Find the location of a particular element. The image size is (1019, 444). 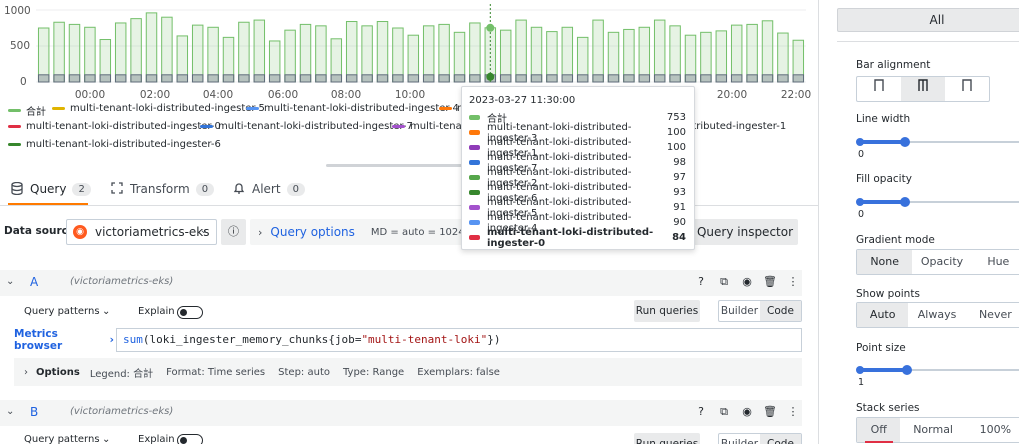

stack-off-option: Off is located at coordinates (879, 430).